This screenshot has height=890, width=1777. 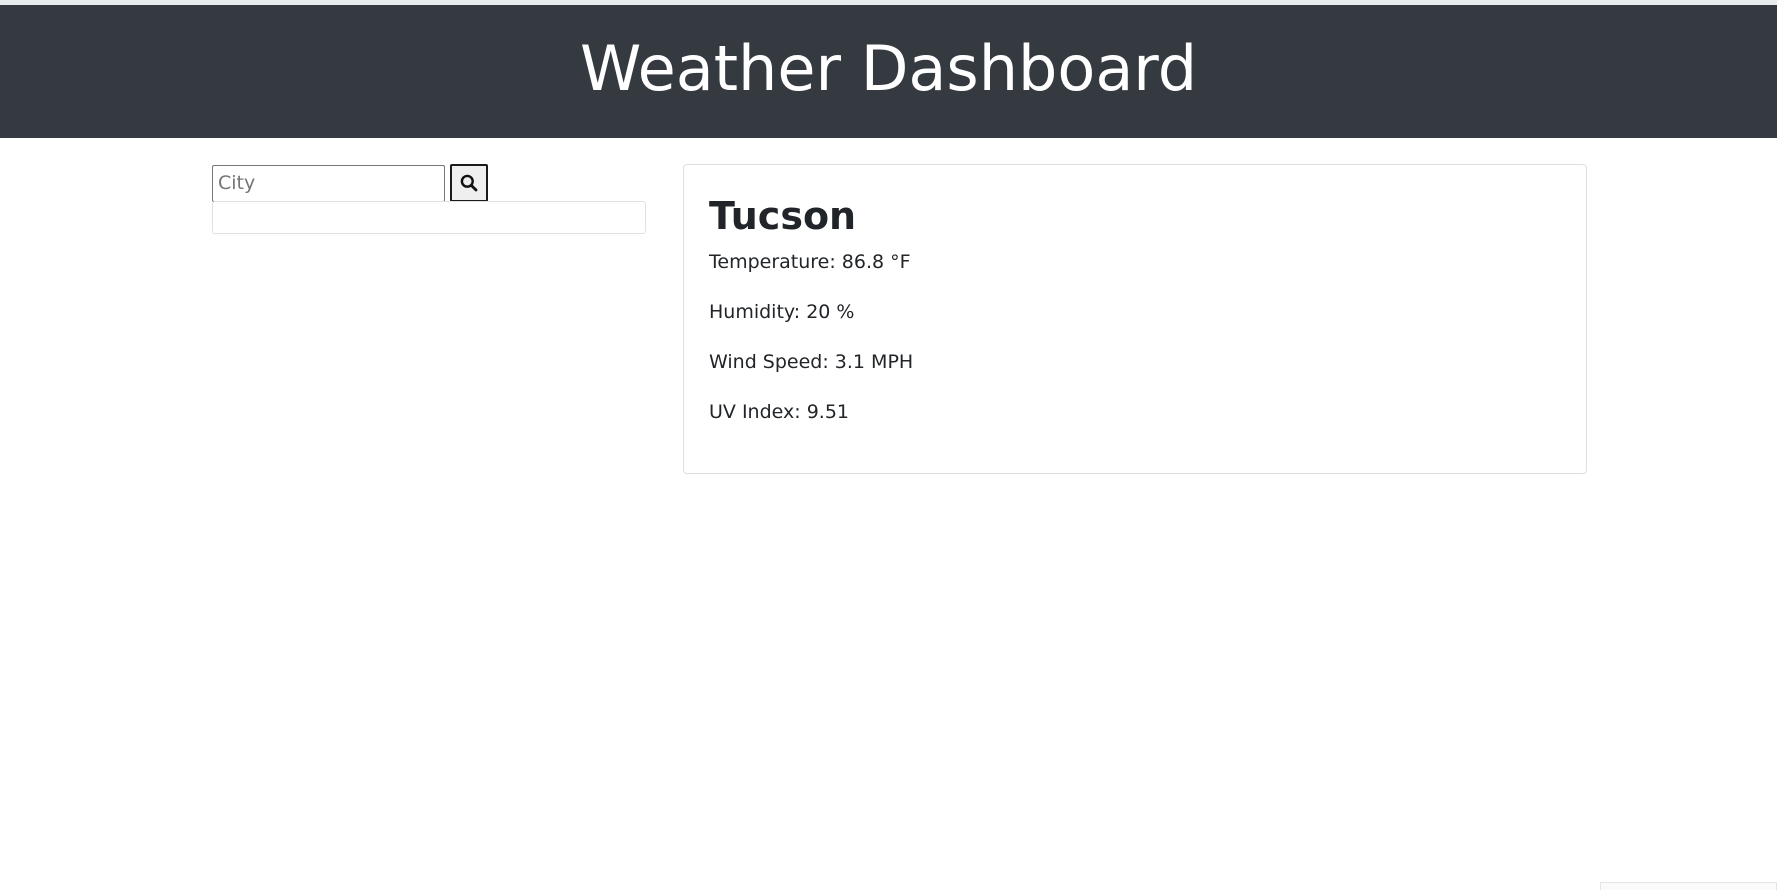 What do you see at coordinates (888, 68) in the screenshot?
I see `page-title: Weather Dashboard` at bounding box center [888, 68].